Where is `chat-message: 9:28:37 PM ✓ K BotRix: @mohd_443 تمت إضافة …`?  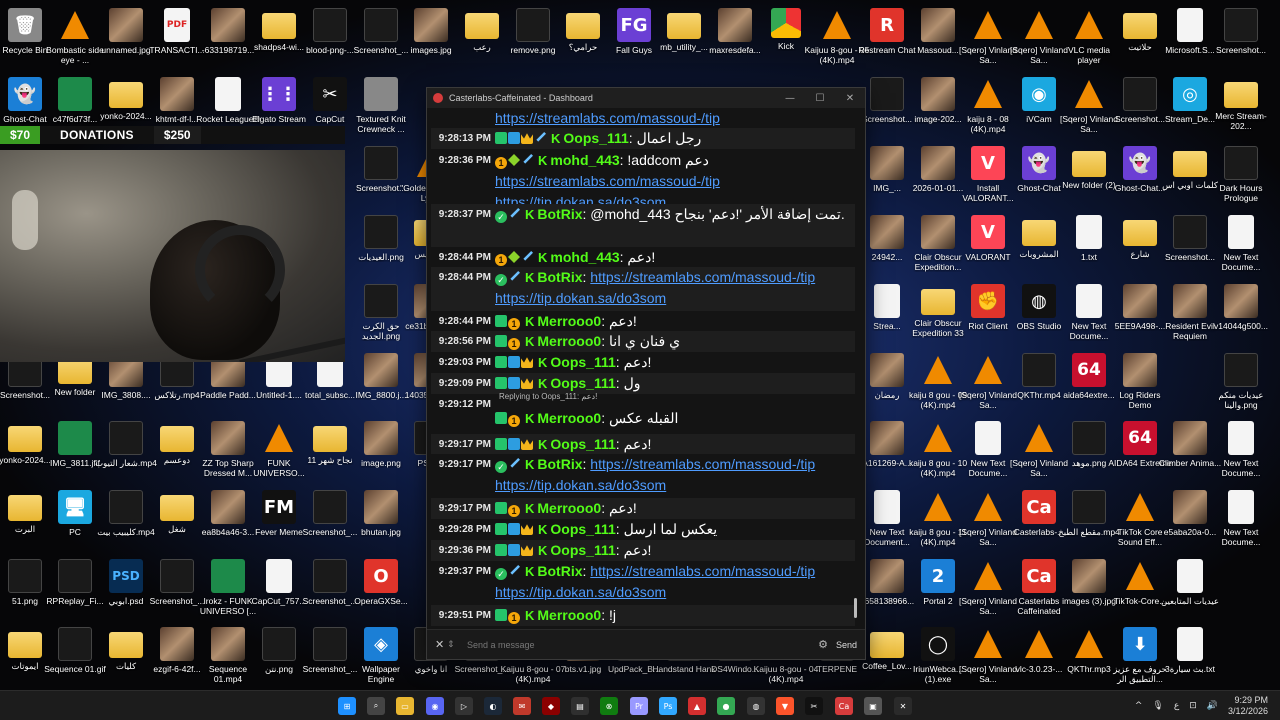
chat-message: 9:28:37 PM ✓ K BotRix: @mohd_443 تمت إضافة … is located at coordinates (643, 225).